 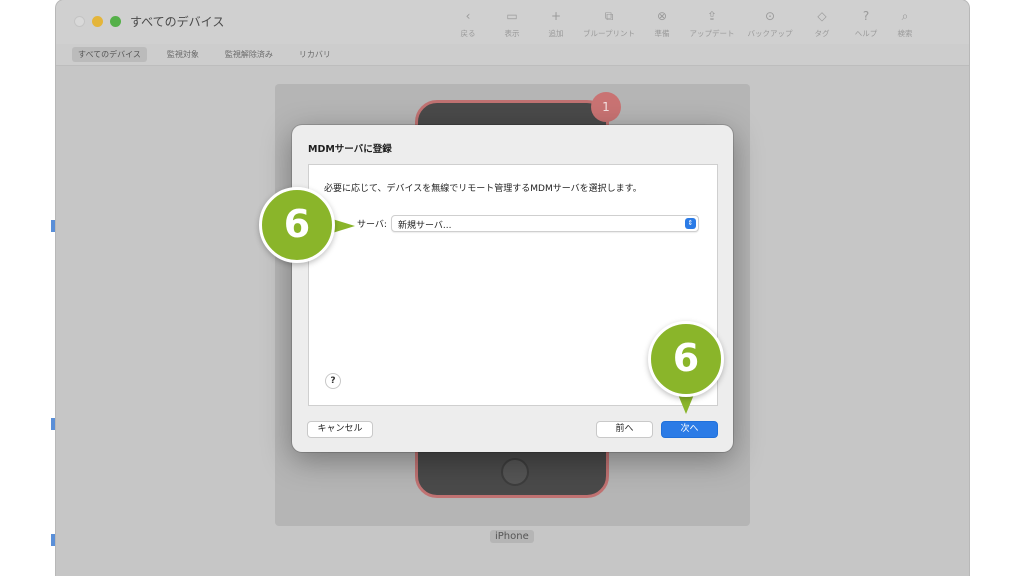 What do you see at coordinates (770, 25) in the screenshot?
I see `toolbar-backup-button: ⊙ バックアップ` at bounding box center [770, 25].